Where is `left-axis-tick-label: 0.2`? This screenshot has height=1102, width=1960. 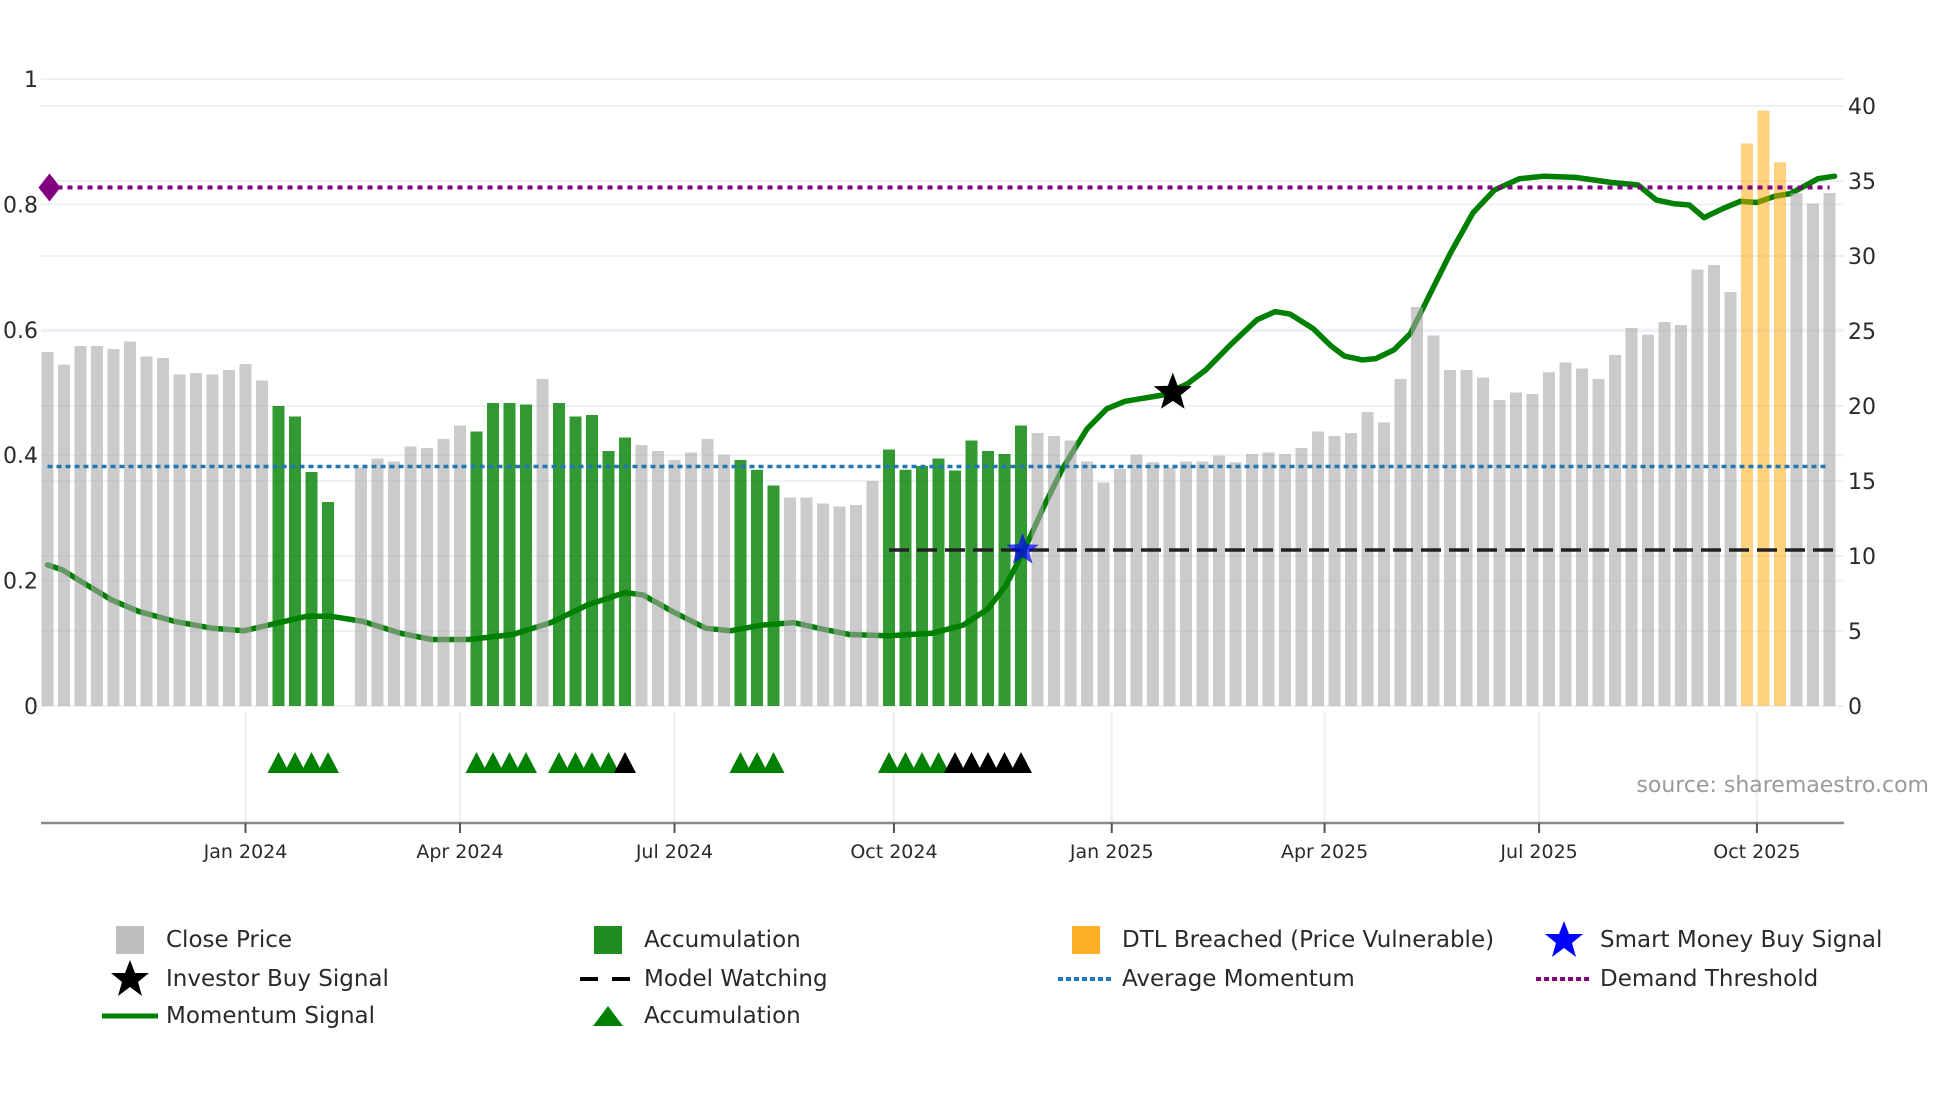
left-axis-tick-label: 0.2 is located at coordinates (20, 582).